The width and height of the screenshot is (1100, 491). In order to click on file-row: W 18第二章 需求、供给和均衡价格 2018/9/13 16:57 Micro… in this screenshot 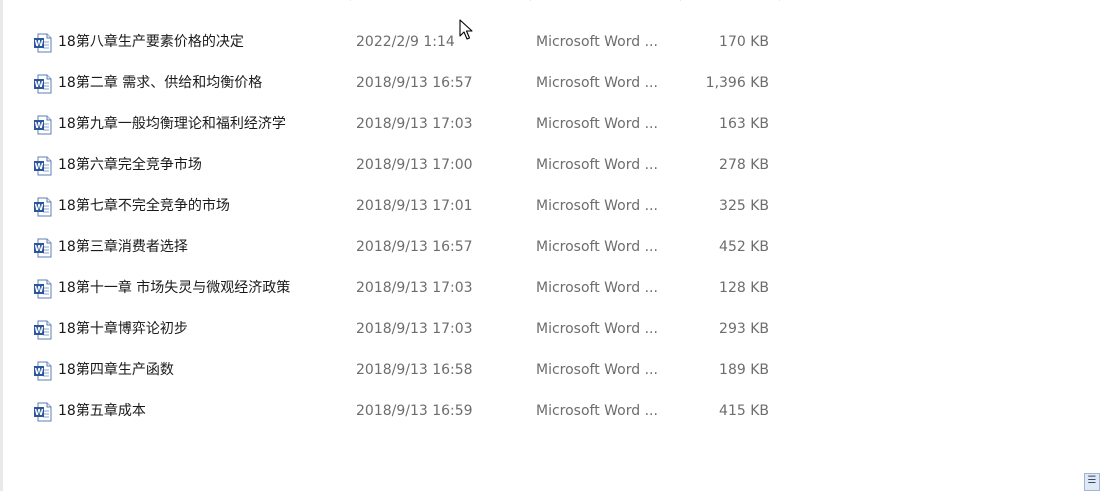, I will do `click(393, 83)`.